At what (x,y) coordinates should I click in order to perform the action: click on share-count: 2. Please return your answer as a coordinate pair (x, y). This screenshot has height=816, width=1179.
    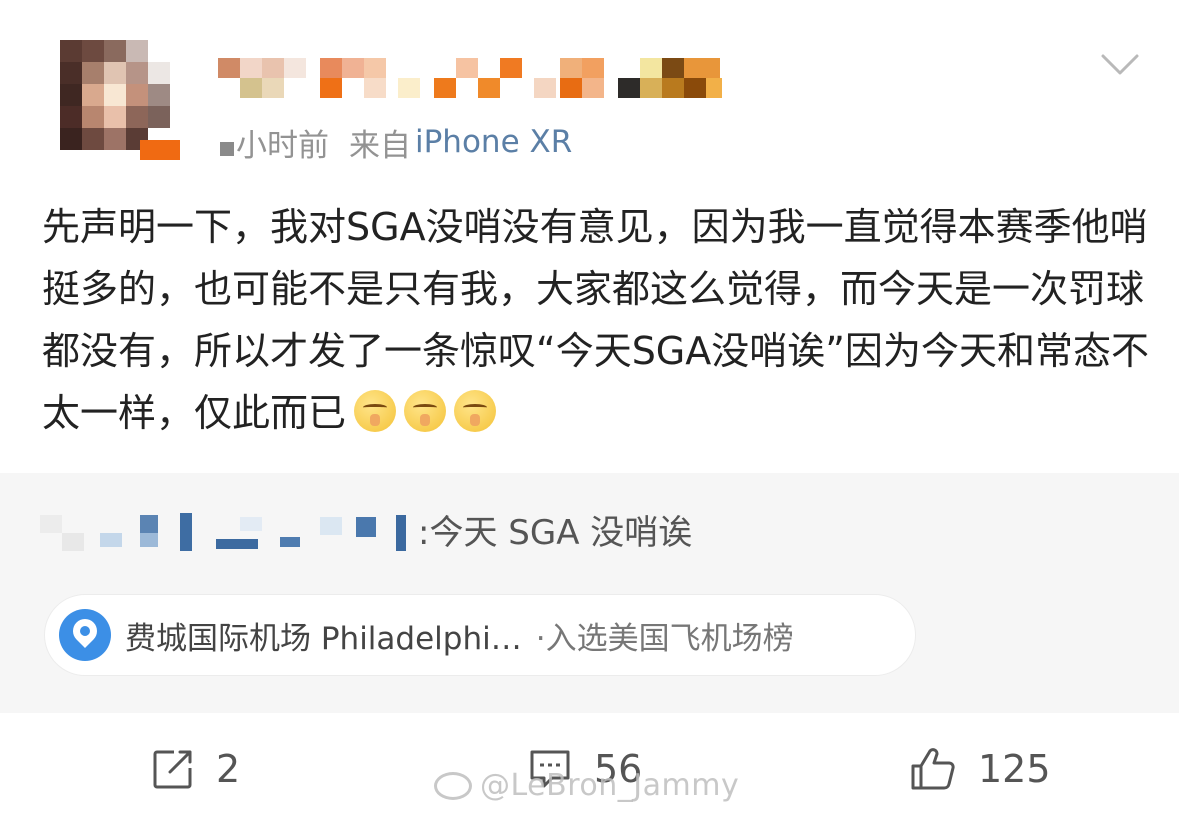
    Looking at the image, I should click on (228, 769).